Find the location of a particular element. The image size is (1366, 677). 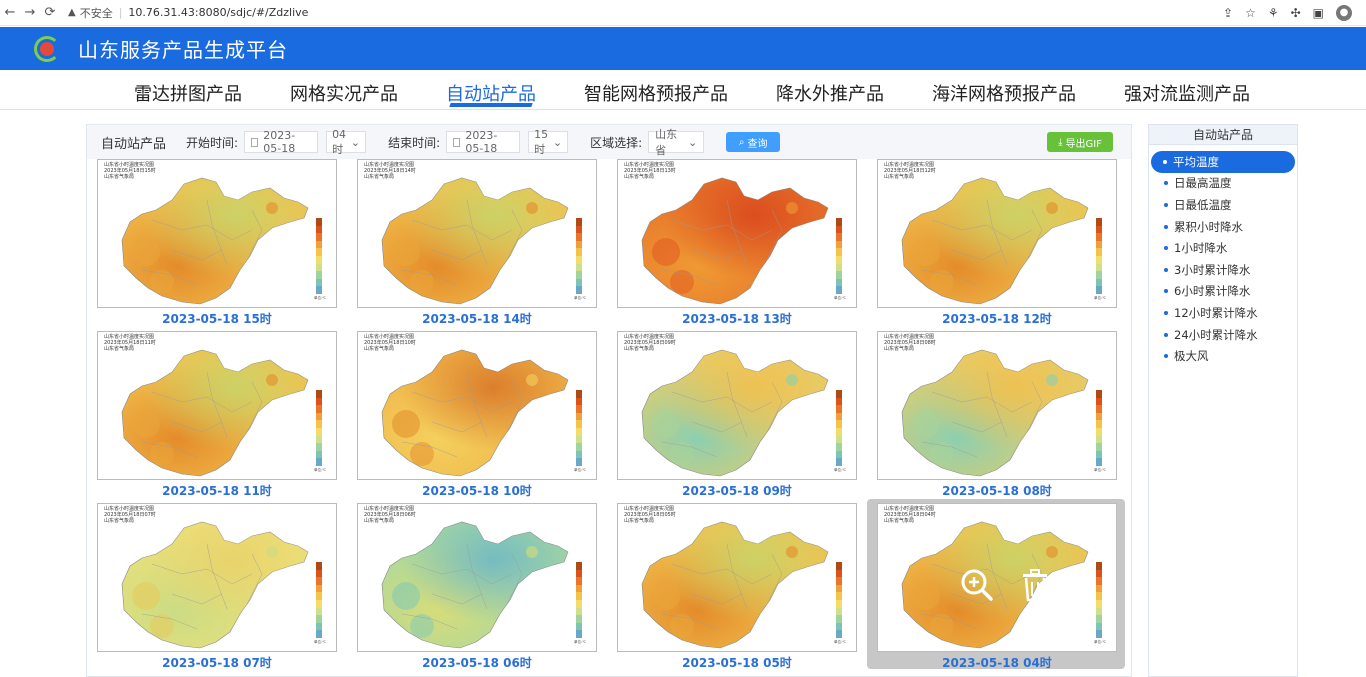

side-item: 累积小时降水 is located at coordinates (1223, 227).